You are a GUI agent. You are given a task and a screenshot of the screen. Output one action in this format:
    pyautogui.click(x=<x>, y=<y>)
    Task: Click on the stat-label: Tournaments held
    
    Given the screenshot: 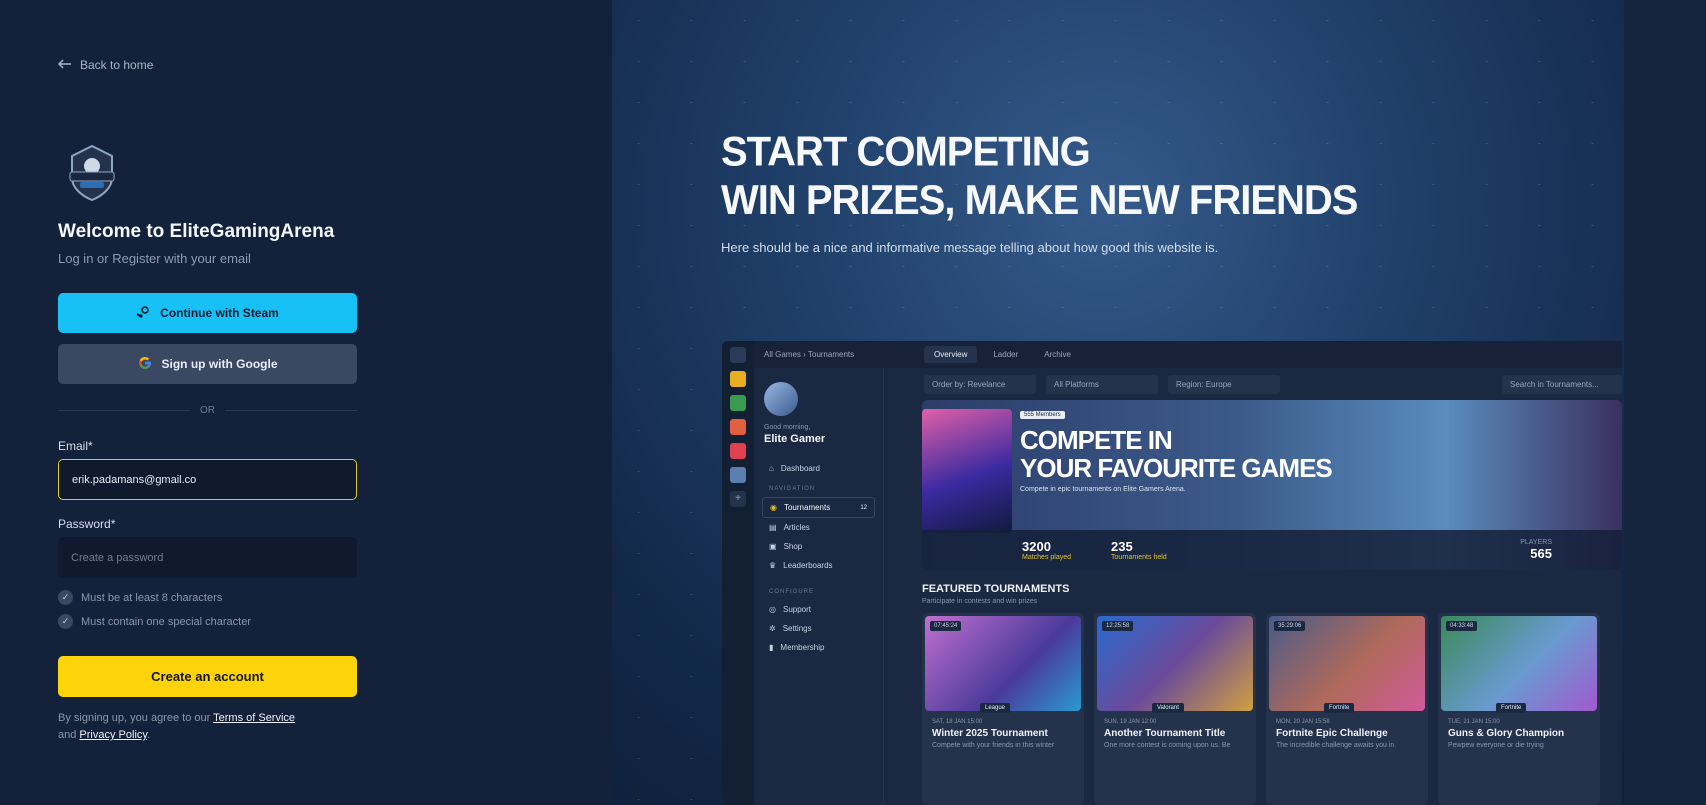 What is the action you would take?
    pyautogui.click(x=1139, y=557)
    